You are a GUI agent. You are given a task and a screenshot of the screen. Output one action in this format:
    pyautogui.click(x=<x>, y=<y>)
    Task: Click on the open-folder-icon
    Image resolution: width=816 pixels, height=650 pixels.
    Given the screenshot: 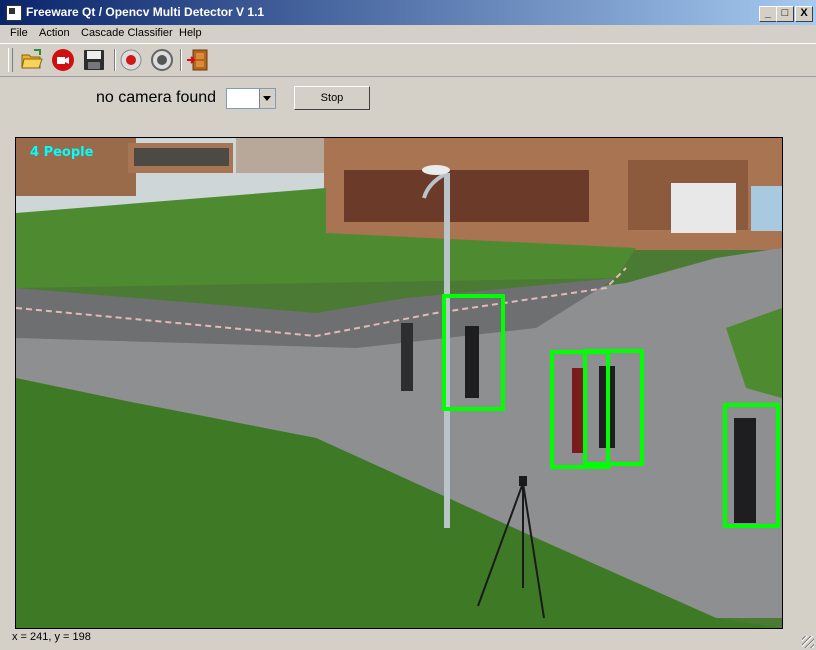 What is the action you would take?
    pyautogui.click(x=32, y=60)
    